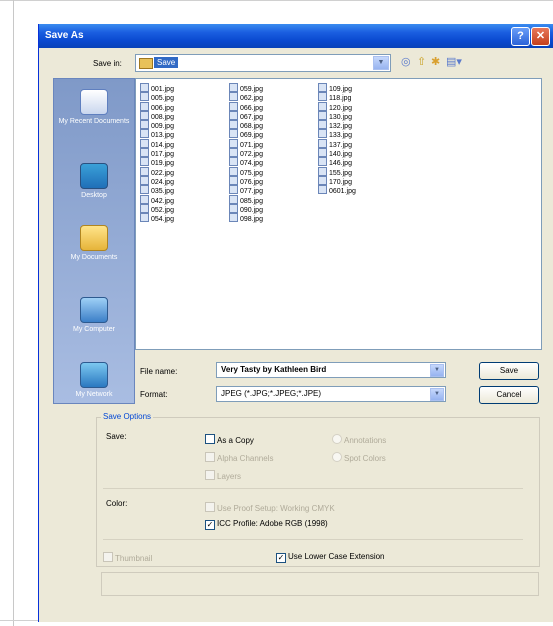 The width and height of the screenshot is (553, 626). Describe the element at coordinates (157, 106) in the screenshot. I see `file-item: 006.jpg` at that location.